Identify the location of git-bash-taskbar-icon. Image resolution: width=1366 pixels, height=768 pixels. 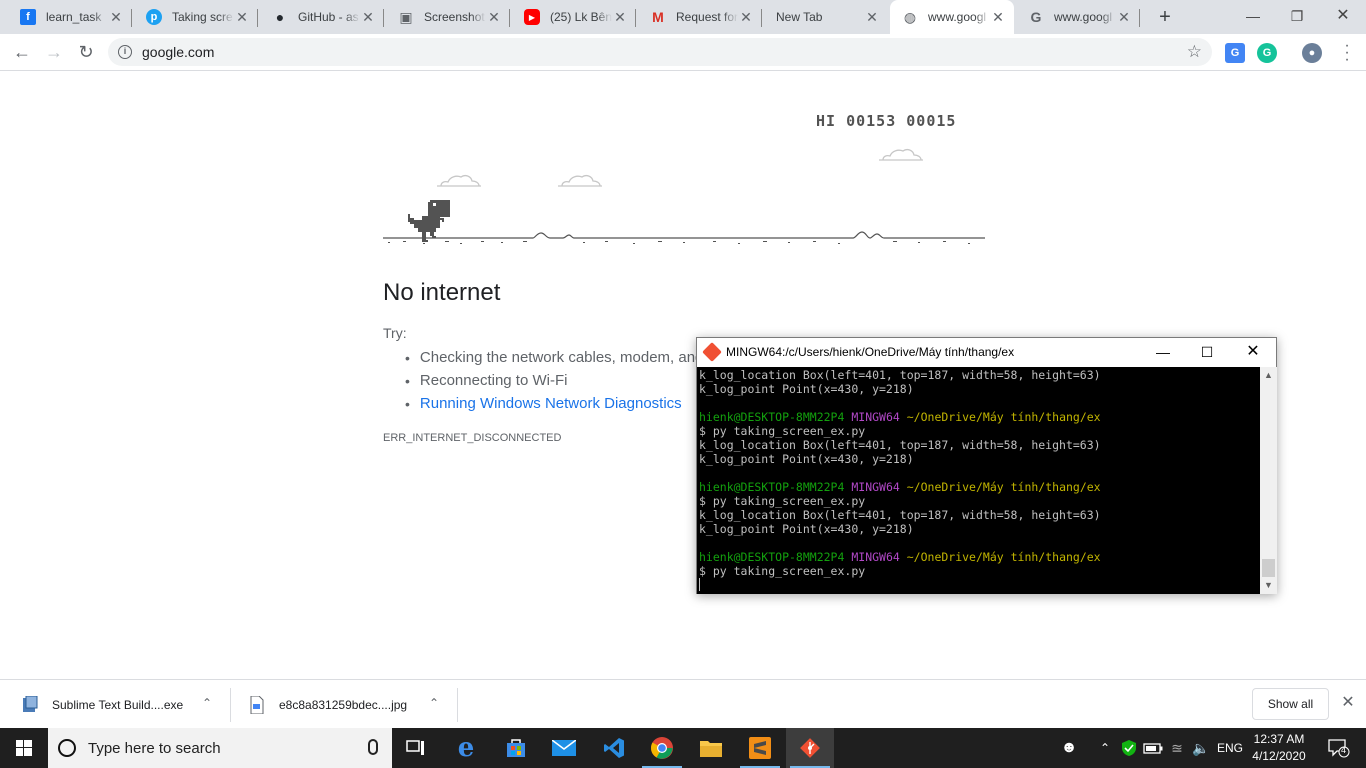
(810, 748).